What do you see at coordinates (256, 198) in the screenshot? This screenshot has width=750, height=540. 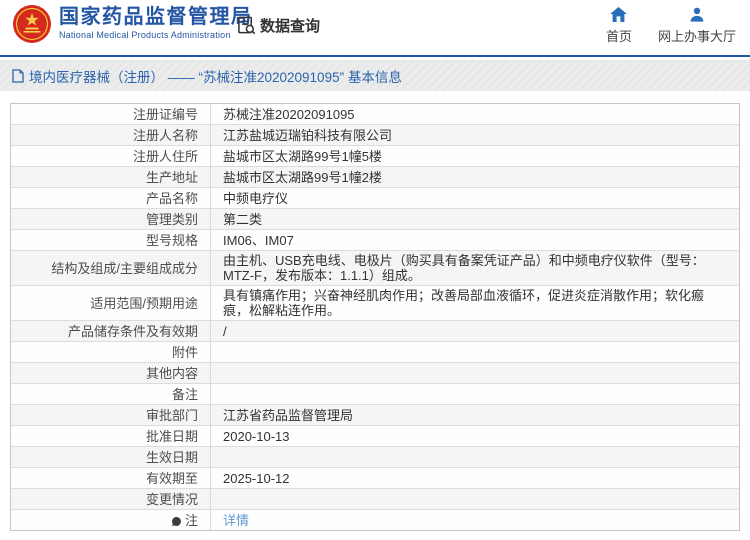 I see `row-value: 中频电疗仪` at bounding box center [256, 198].